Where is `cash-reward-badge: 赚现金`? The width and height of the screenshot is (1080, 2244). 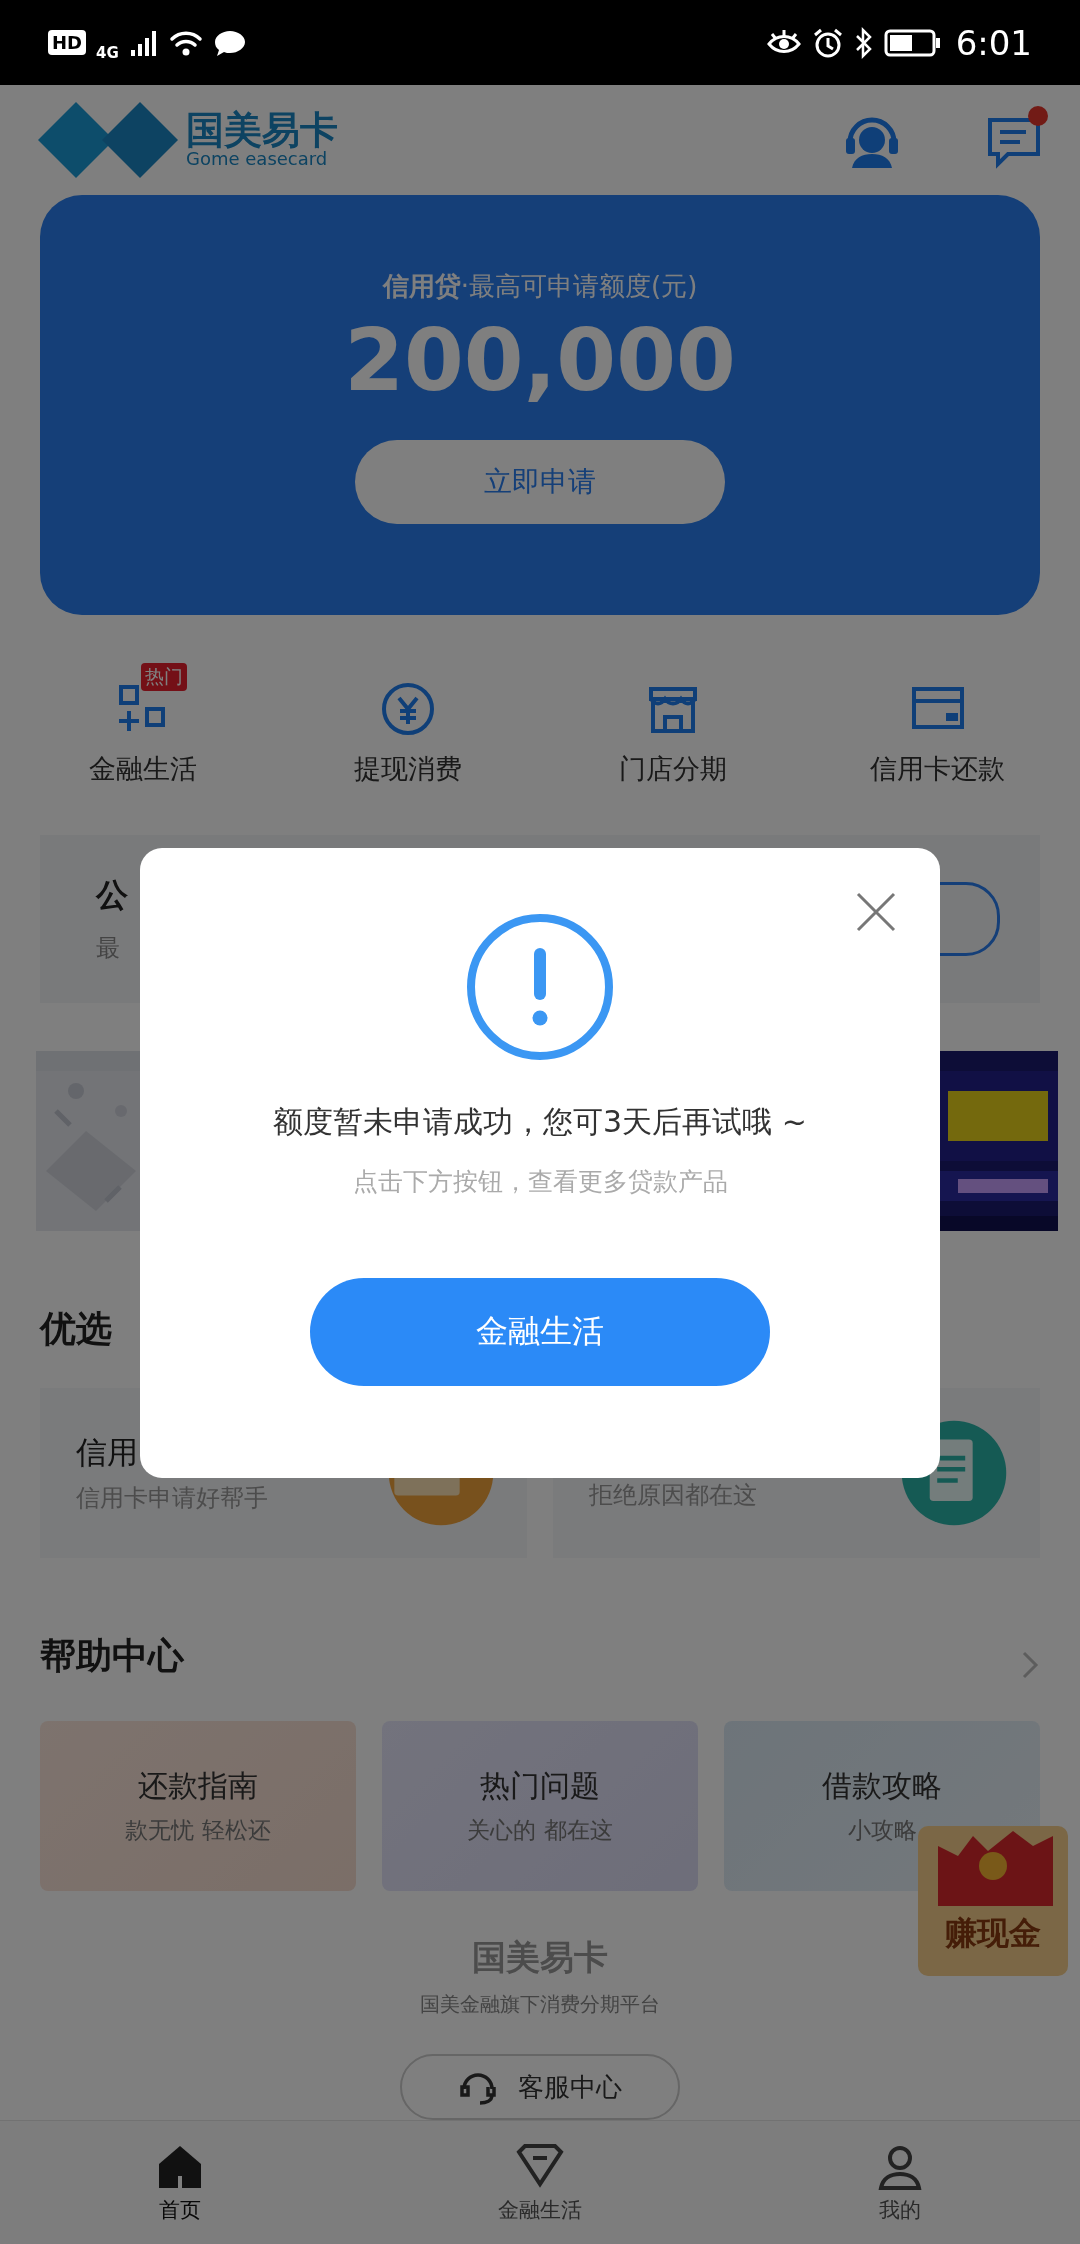
cash-reward-badge: 赚现金 is located at coordinates (993, 1901).